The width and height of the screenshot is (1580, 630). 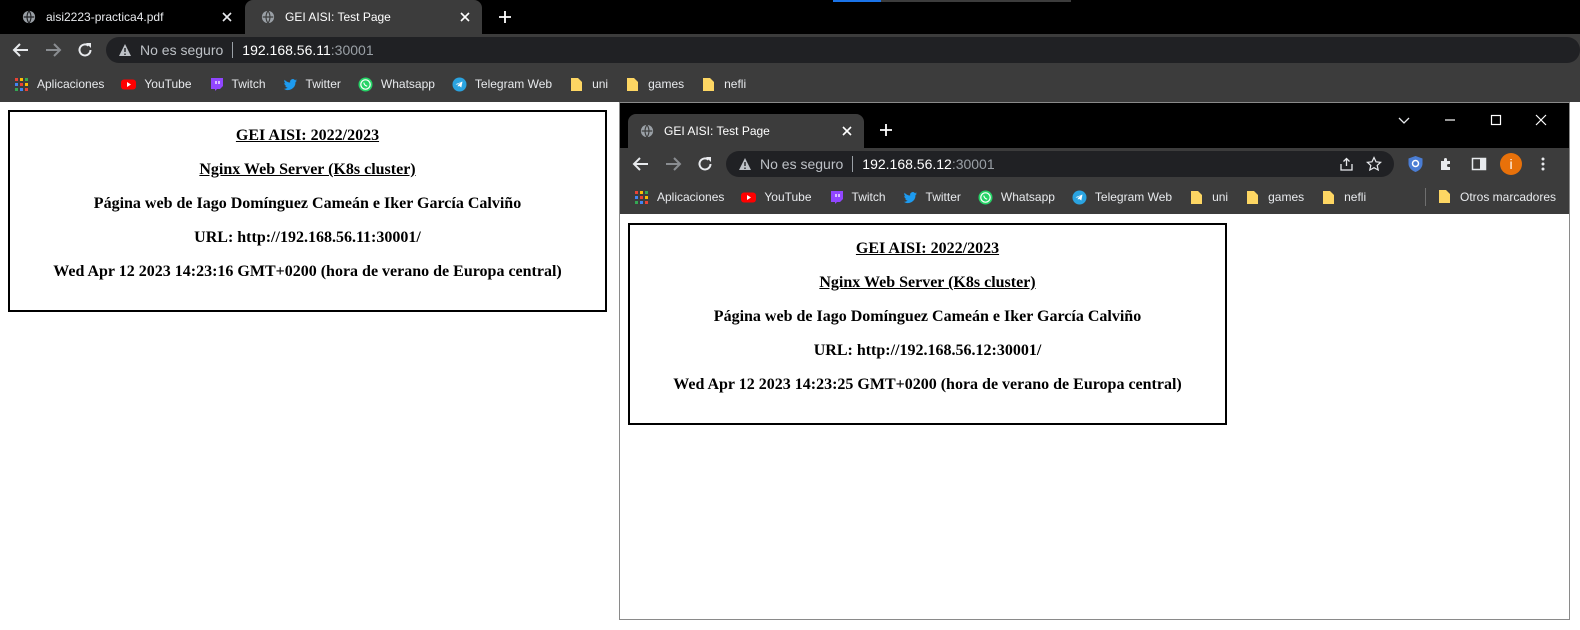 What do you see at coordinates (1060, 164) in the screenshot?
I see `address-bar: No es seguro 192.168.56.12:30001` at bounding box center [1060, 164].